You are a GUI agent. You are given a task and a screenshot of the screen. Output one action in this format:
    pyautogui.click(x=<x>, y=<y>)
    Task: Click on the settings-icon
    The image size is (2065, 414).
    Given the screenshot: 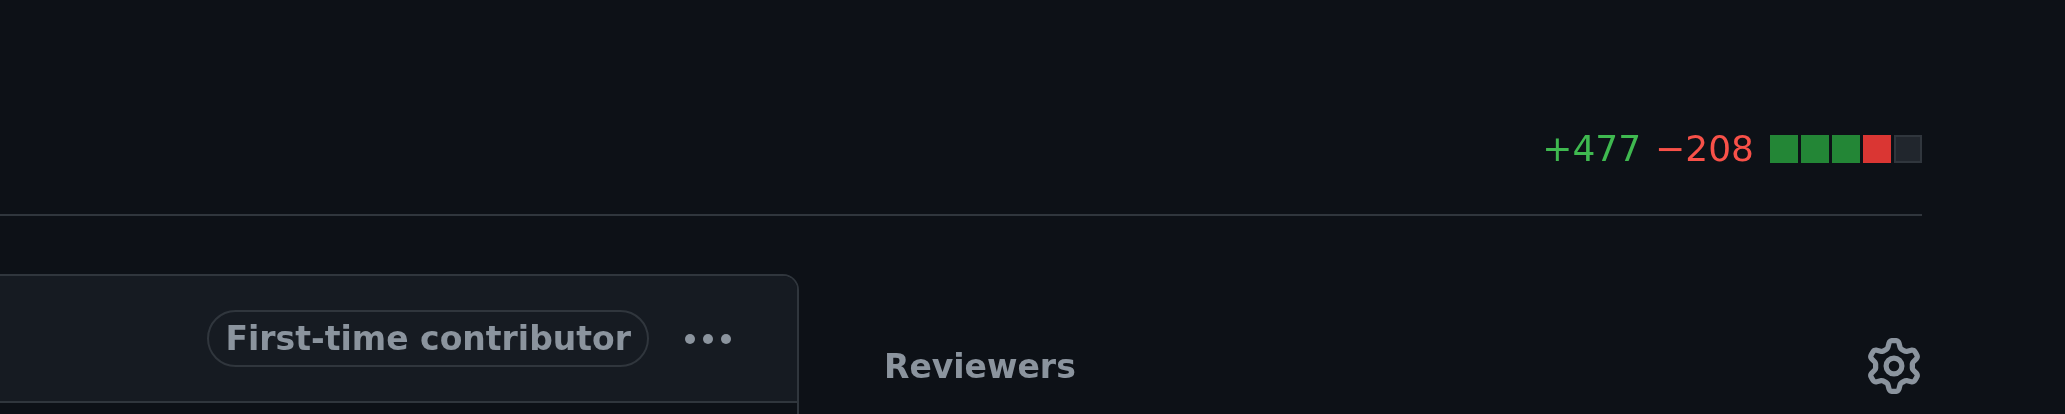 What is the action you would take?
    pyautogui.click(x=1894, y=366)
    